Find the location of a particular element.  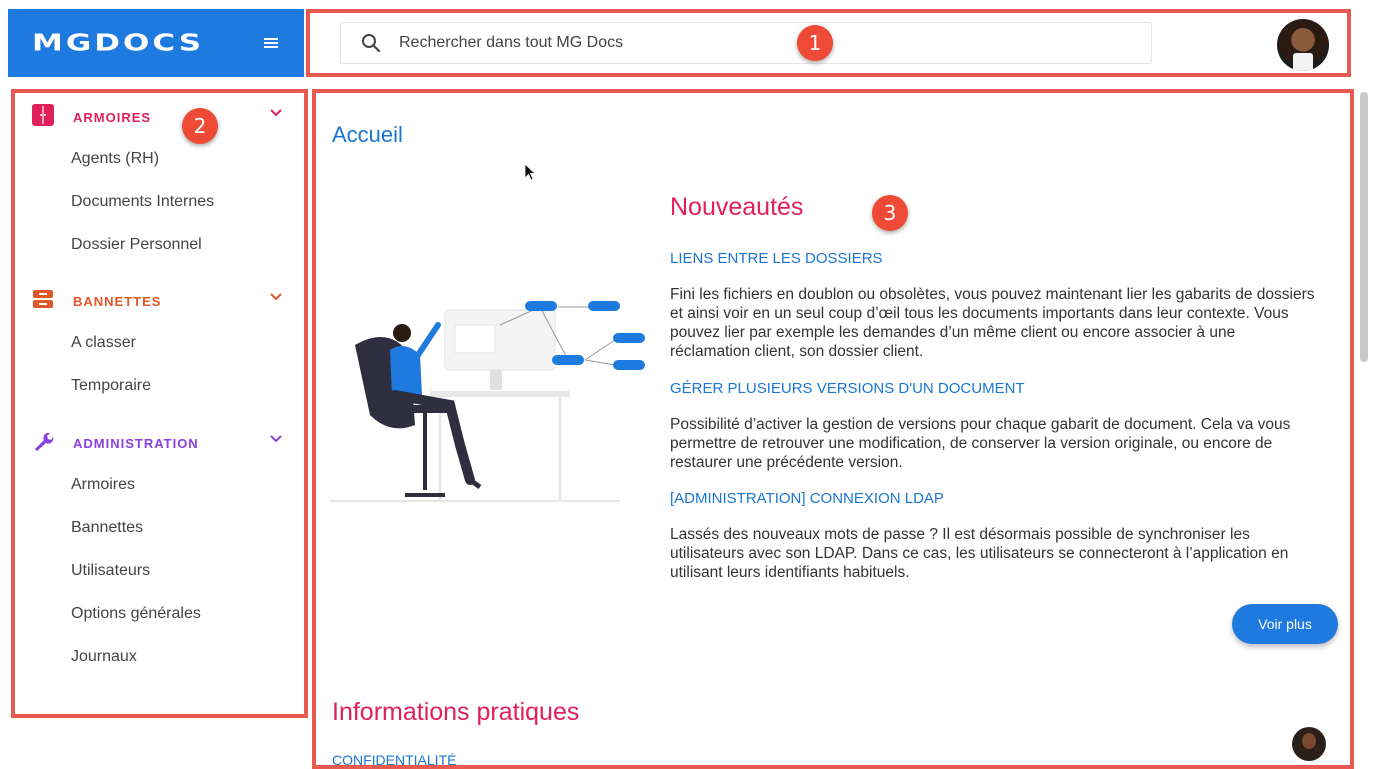

sidebar-section-armoires: ARMOIRES is located at coordinates (159, 117).